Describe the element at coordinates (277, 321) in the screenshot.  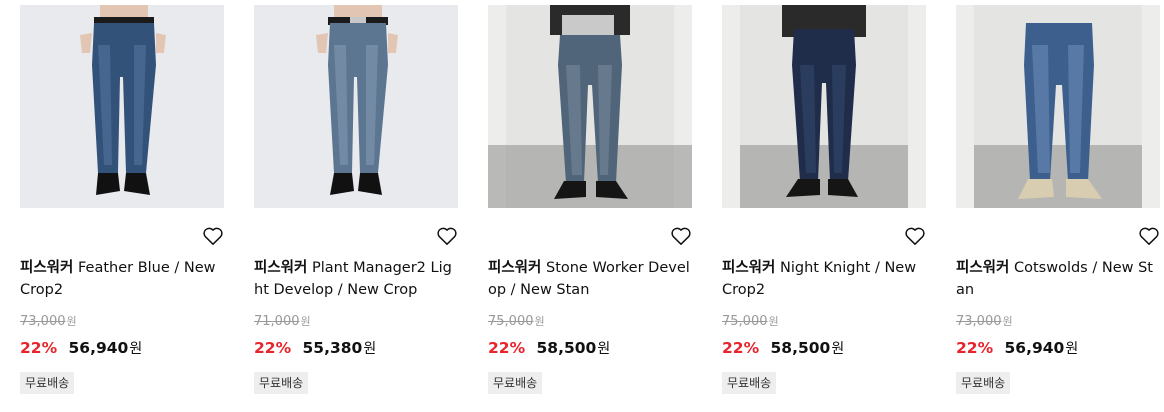
I see `original-price-value: 71,000` at that location.